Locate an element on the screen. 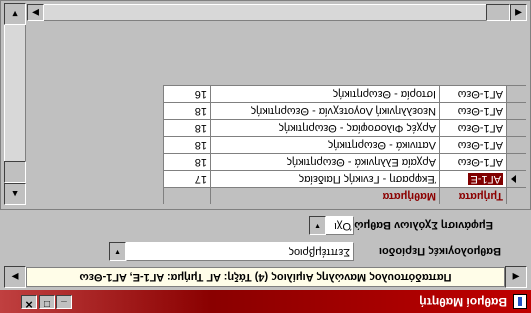  scroll-left-button: ◀ is located at coordinates (518, 12).